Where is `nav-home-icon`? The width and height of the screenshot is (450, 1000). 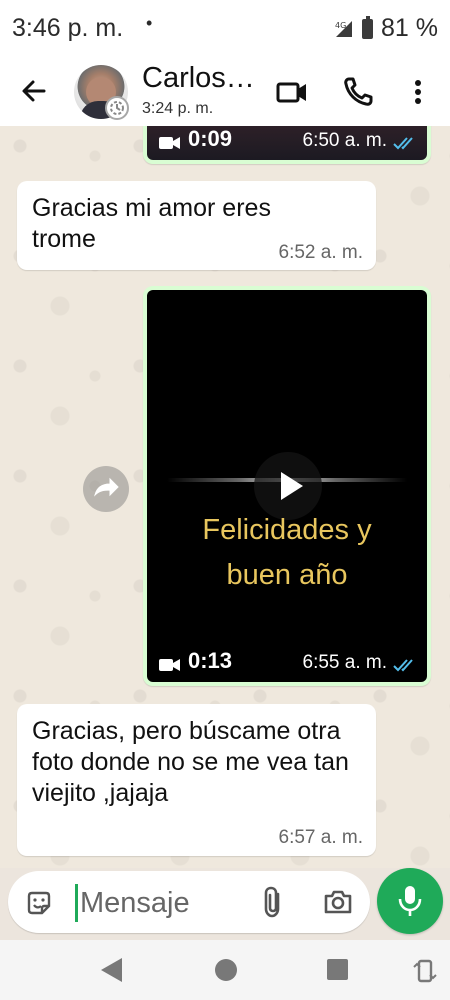
nav-home-icon is located at coordinates (226, 970).